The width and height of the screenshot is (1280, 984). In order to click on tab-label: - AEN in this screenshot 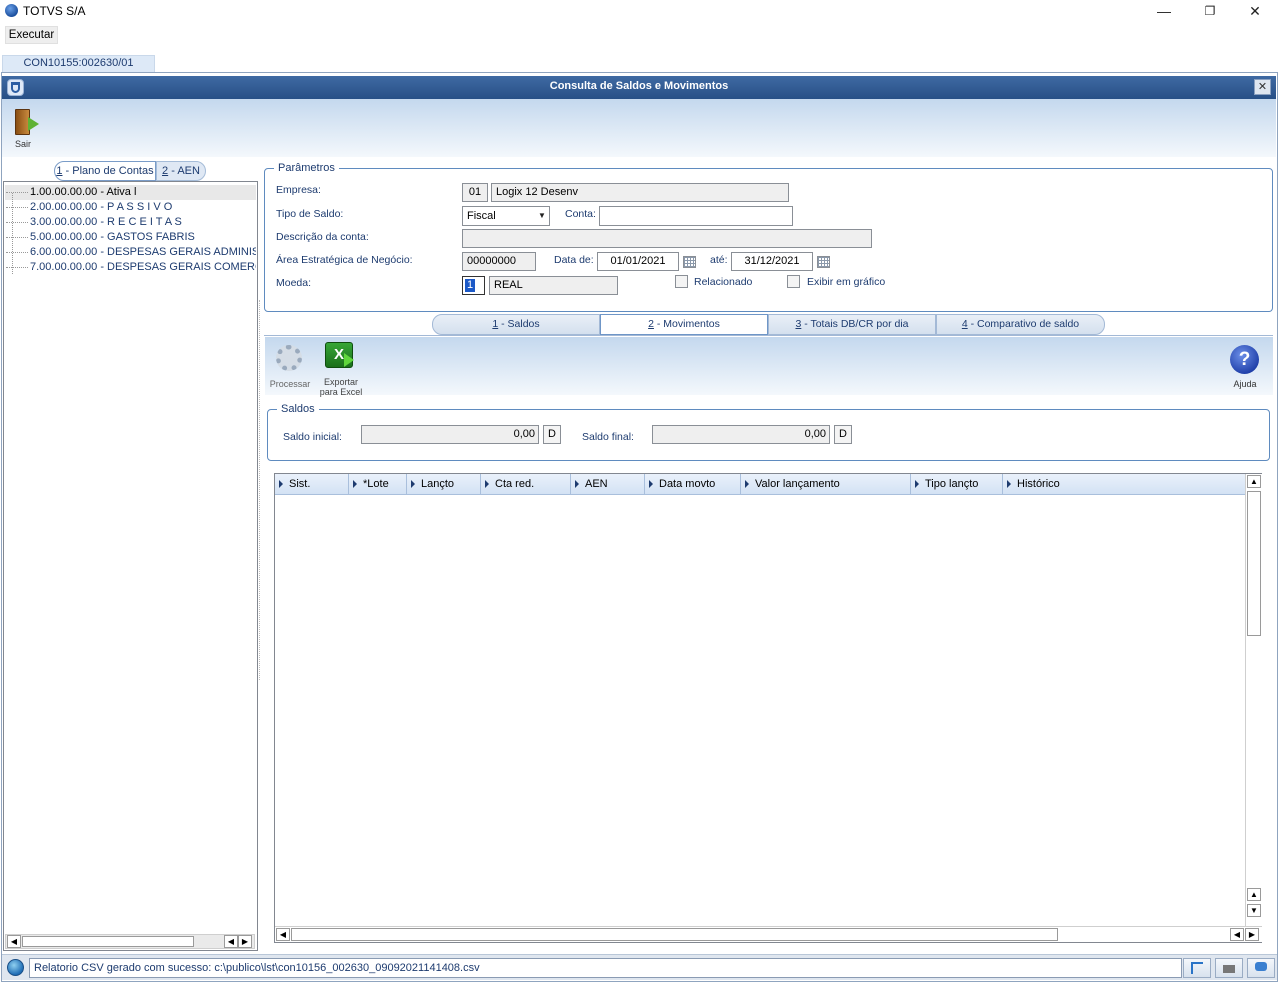, I will do `click(184, 171)`.